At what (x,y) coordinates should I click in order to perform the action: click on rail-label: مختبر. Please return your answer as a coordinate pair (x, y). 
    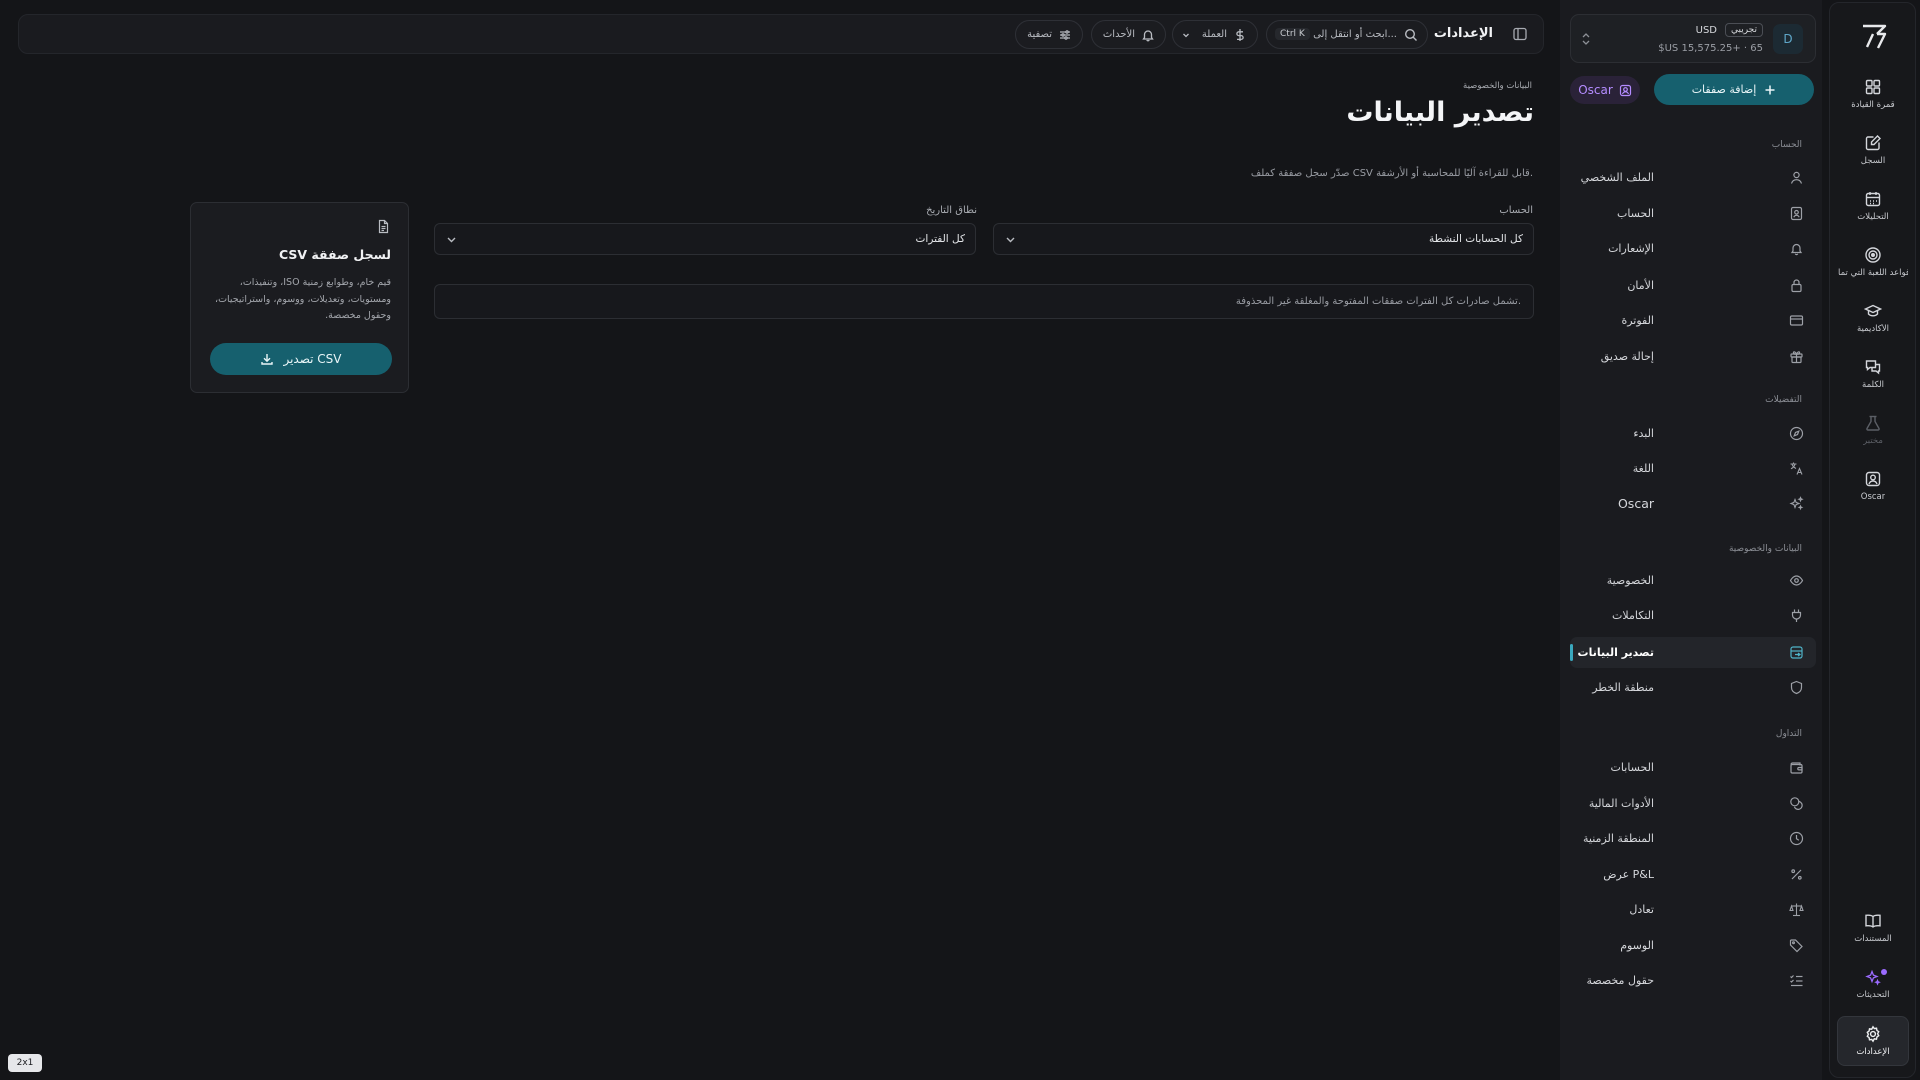
    Looking at the image, I should click on (1873, 441).